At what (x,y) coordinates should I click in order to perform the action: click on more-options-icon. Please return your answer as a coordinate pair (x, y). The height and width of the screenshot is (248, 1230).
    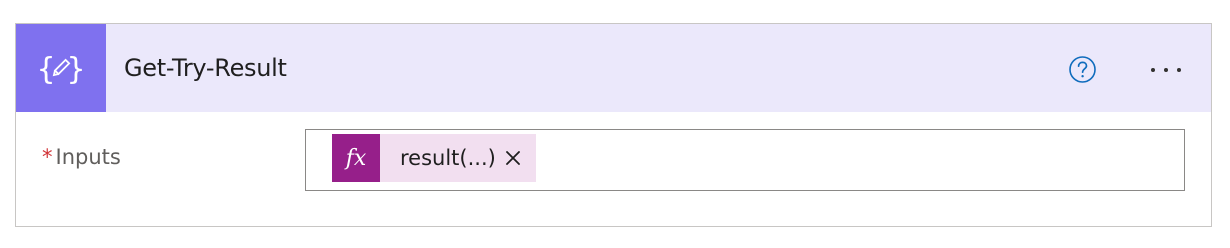
    Looking at the image, I should click on (1166, 69).